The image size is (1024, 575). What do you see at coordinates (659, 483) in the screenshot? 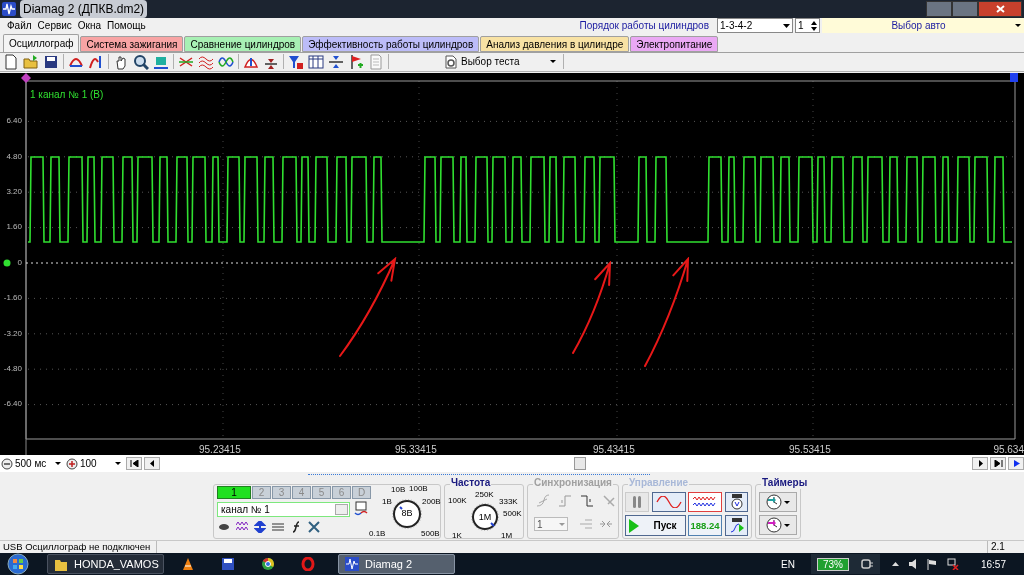
I see `group-title: Управление` at bounding box center [659, 483].